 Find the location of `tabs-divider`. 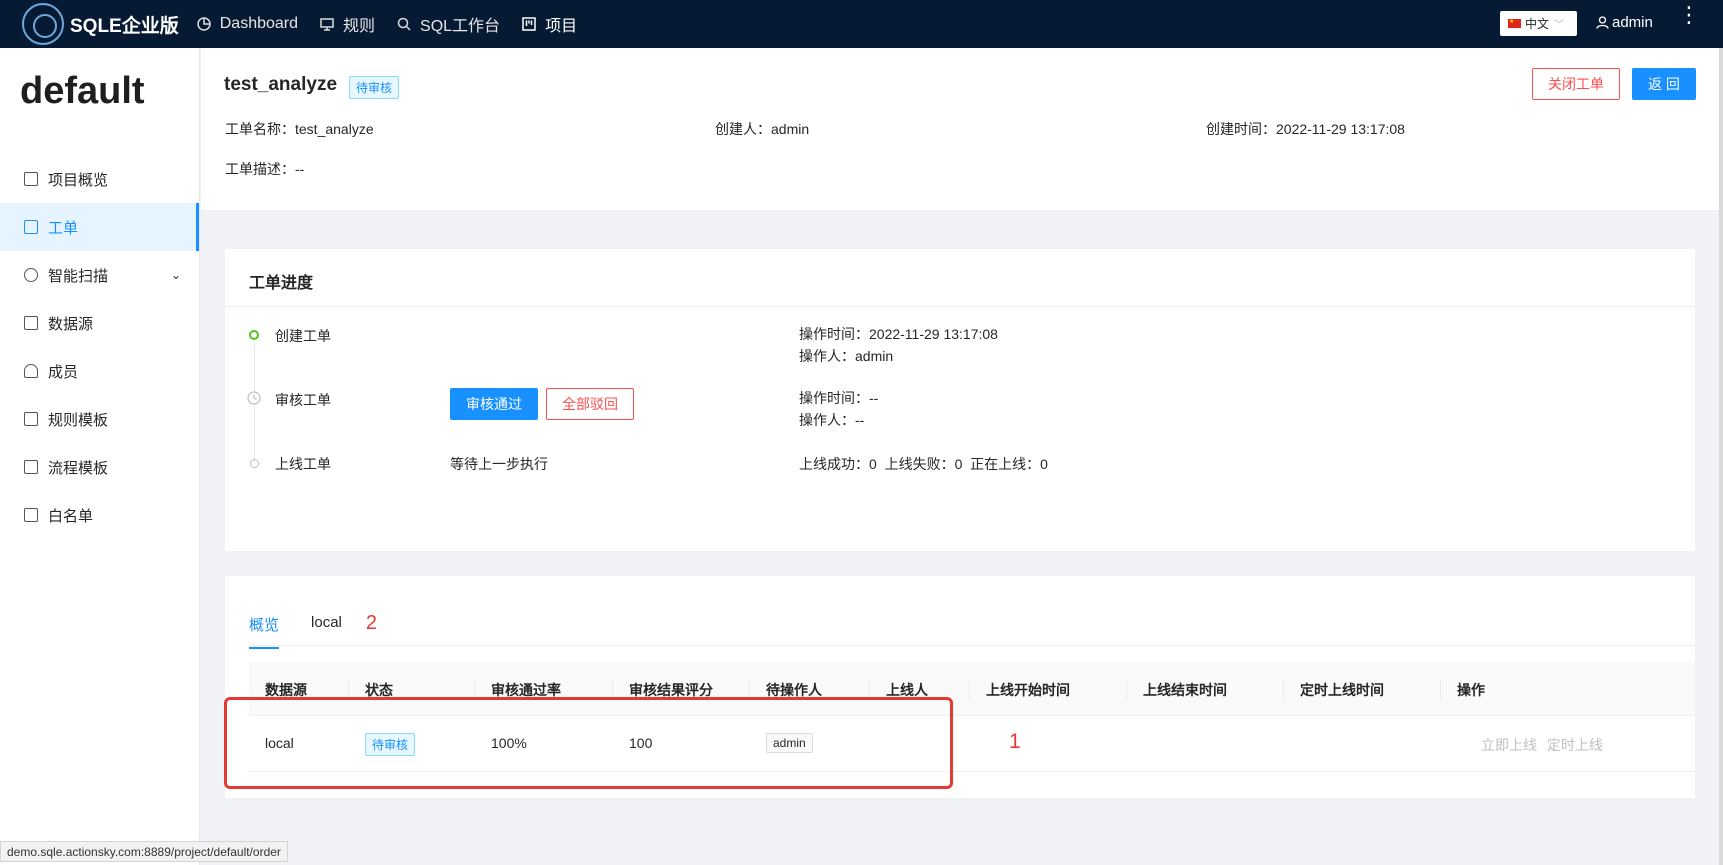

tabs-divider is located at coordinates (972, 645).